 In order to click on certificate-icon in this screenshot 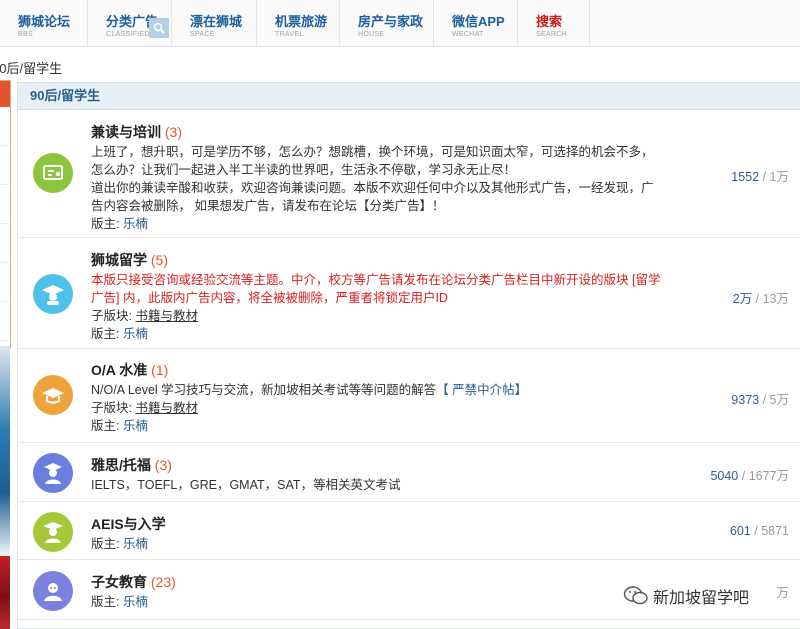, I will do `click(53, 172)`.